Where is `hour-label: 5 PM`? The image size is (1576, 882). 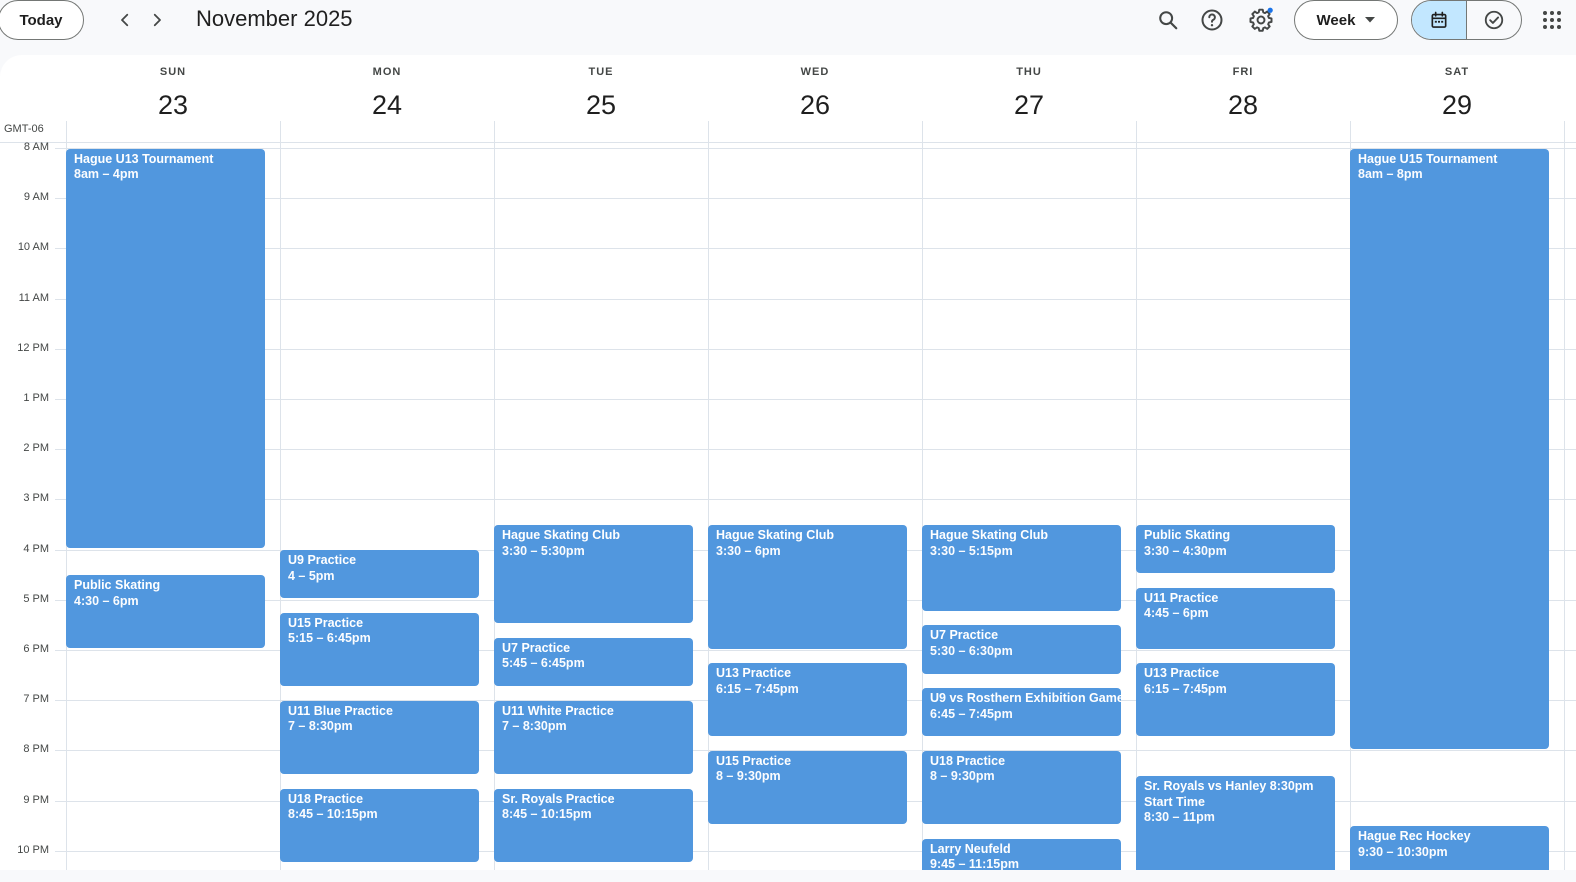 hour-label: 5 PM is located at coordinates (36, 598).